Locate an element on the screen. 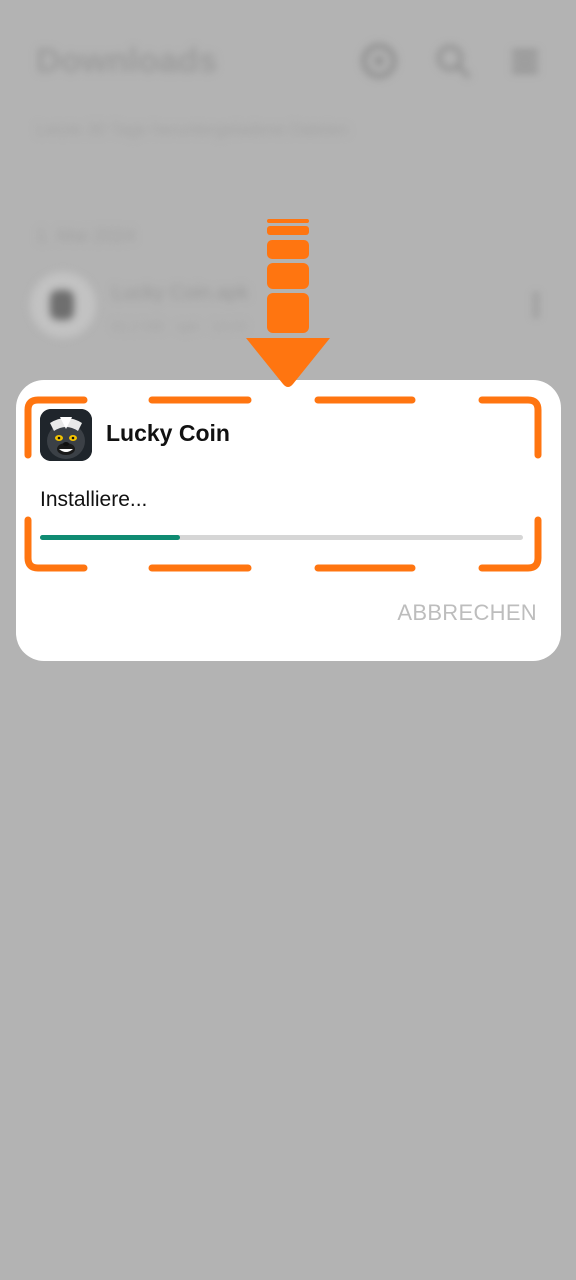  apk-file-icon is located at coordinates (62, 305).